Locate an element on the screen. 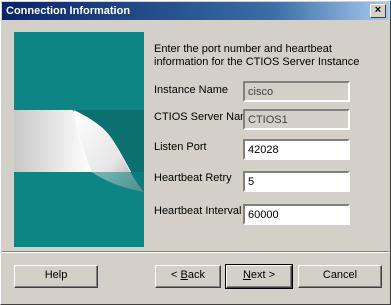  close-button: × is located at coordinates (378, 11).